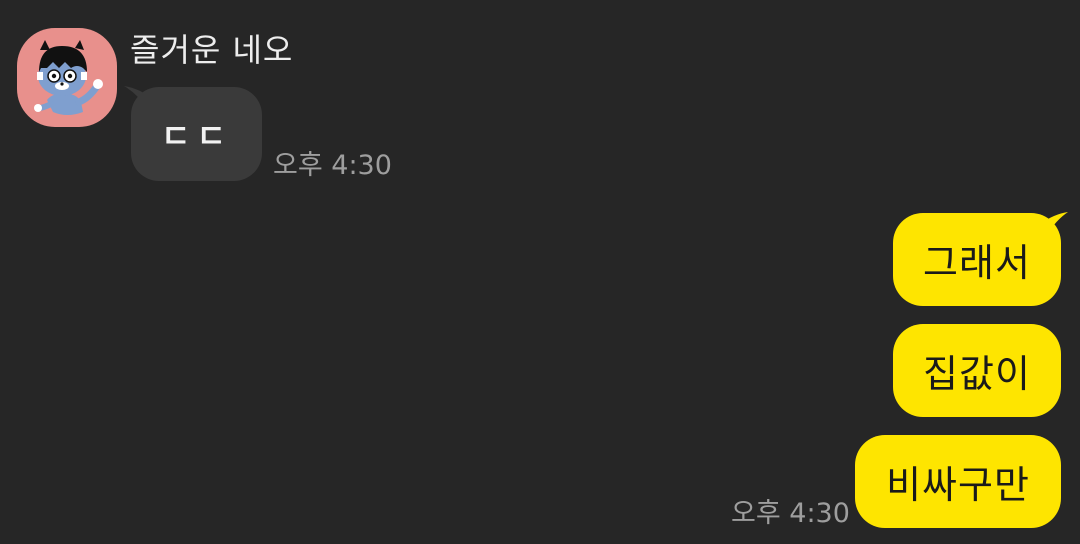 The image size is (1080, 544). I want to click on outgoing-message-bubble: 비싸구만, so click(958, 481).